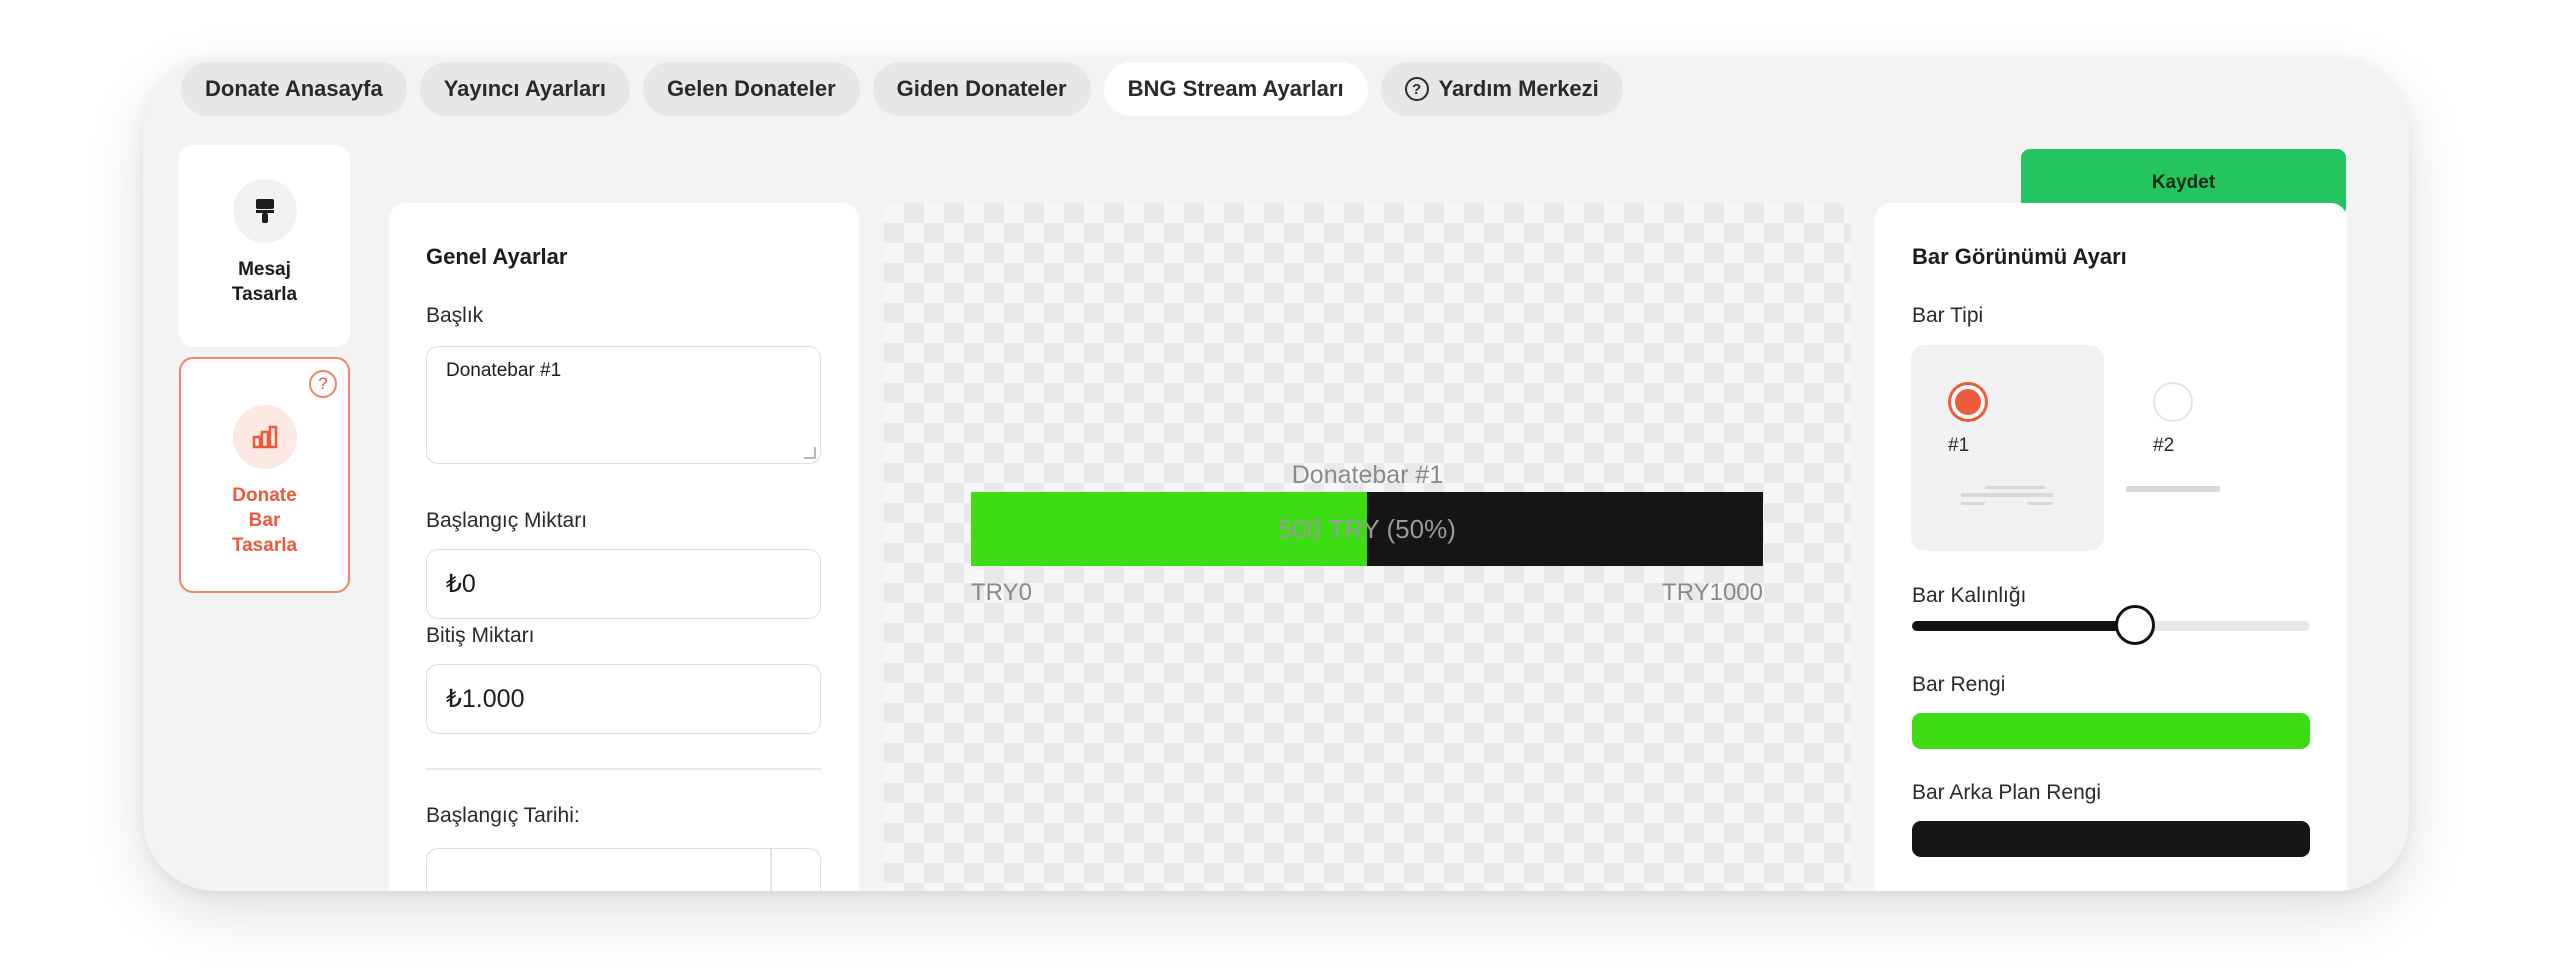  What do you see at coordinates (485, 699) in the screenshot?
I see `end-amount-value: ₺1.000` at bounding box center [485, 699].